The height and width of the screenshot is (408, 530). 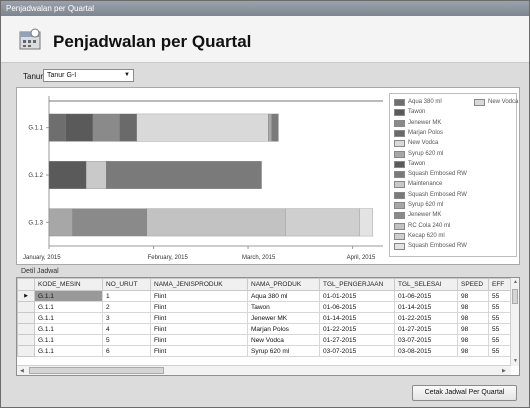 What do you see at coordinates (40, 271) in the screenshot?
I see `detail-schedule-label: Detil Jadwal` at bounding box center [40, 271].